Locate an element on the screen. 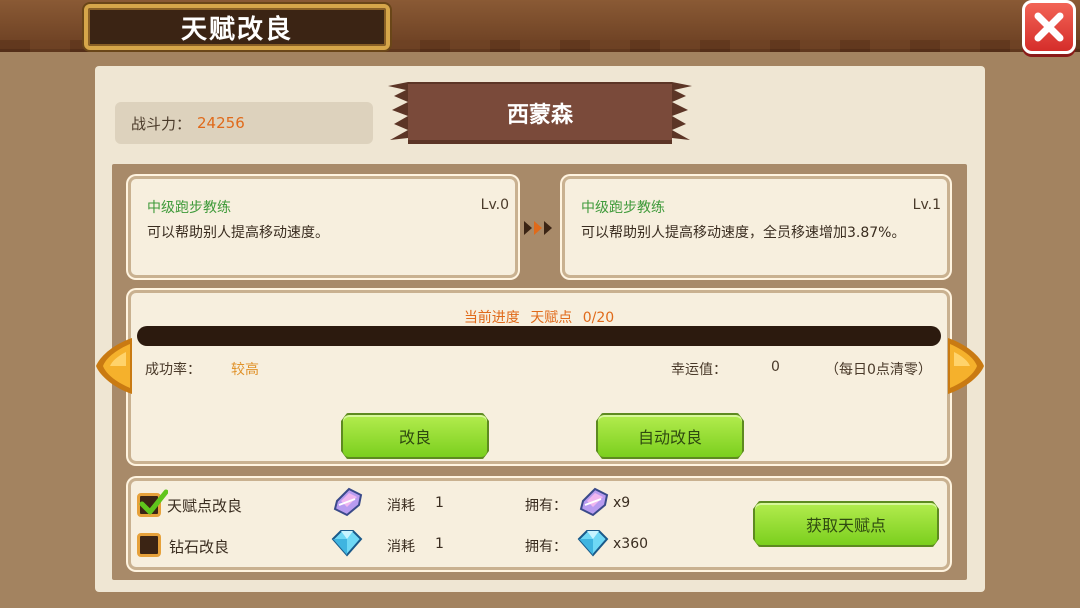 The height and width of the screenshot is (608, 1080). success-rate-value: 较高 is located at coordinates (245, 370).